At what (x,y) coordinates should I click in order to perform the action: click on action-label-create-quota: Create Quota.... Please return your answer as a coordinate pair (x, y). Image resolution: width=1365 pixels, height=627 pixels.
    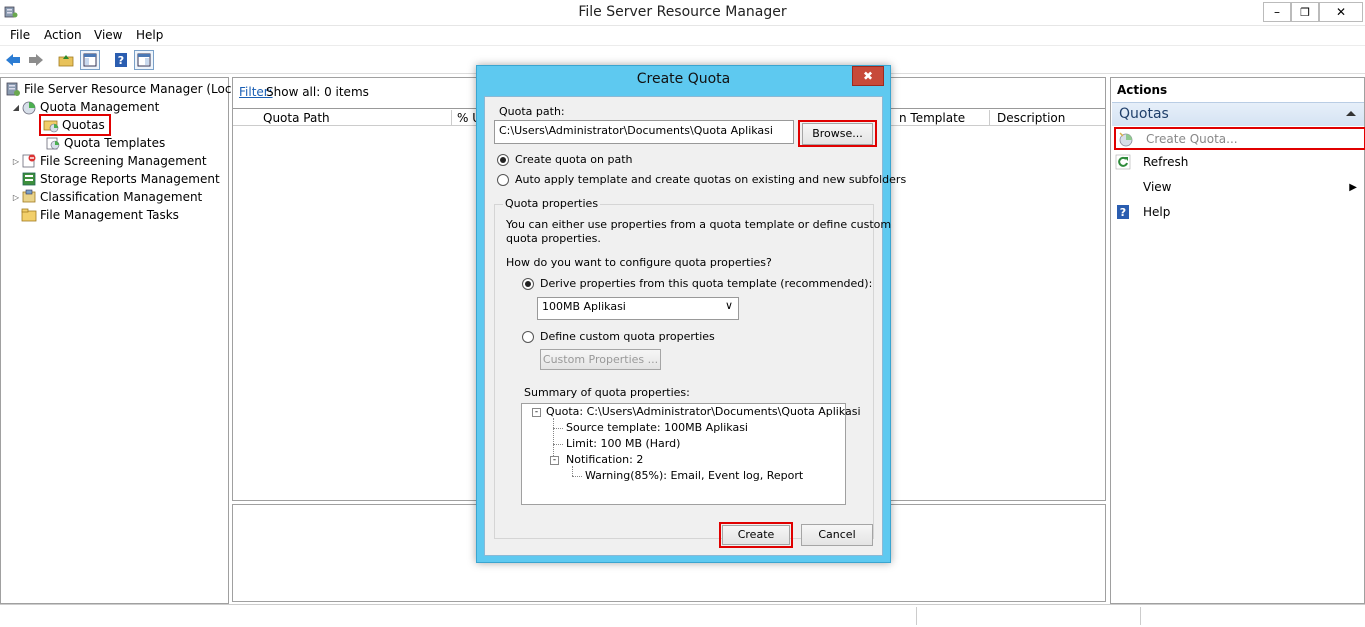
    Looking at the image, I should click on (1192, 138).